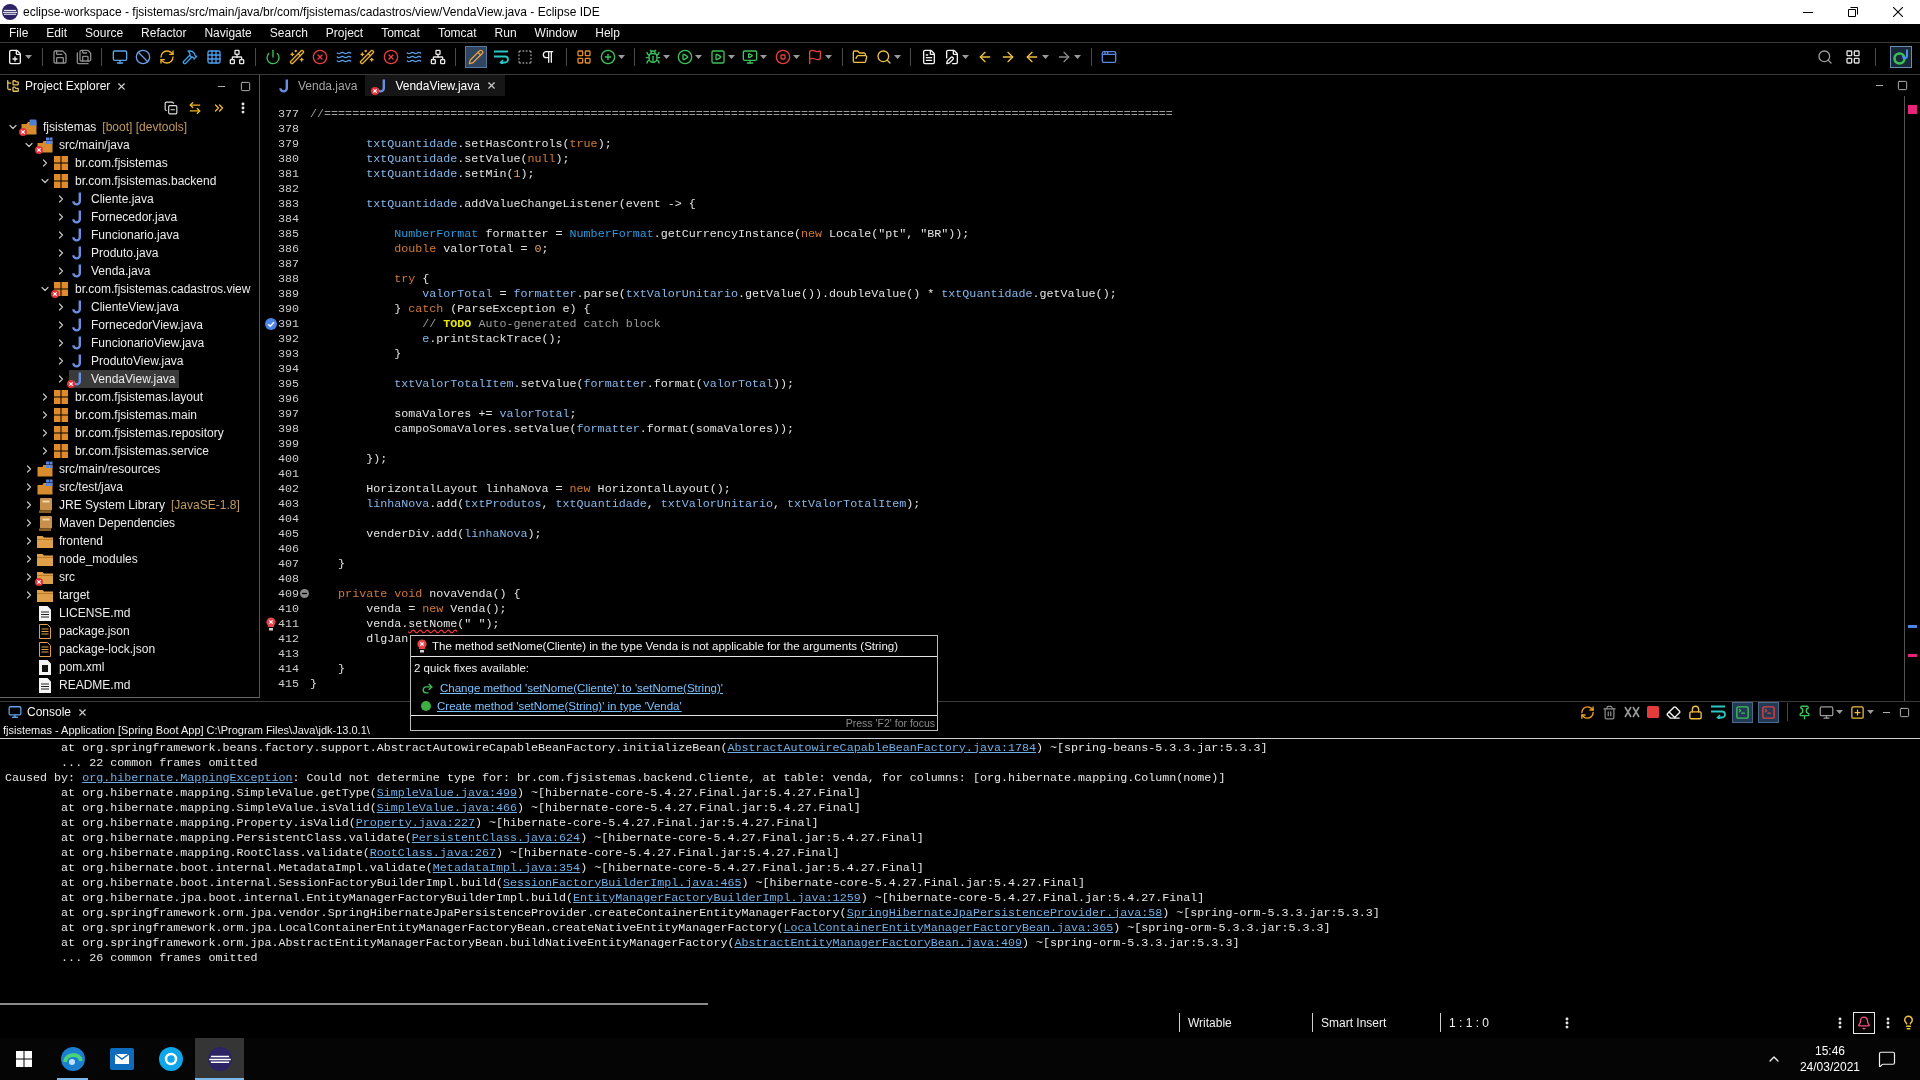 The width and height of the screenshot is (1920, 1080). Describe the element at coordinates (195, 107) in the screenshot. I see `arrows-left-right-icon` at that location.